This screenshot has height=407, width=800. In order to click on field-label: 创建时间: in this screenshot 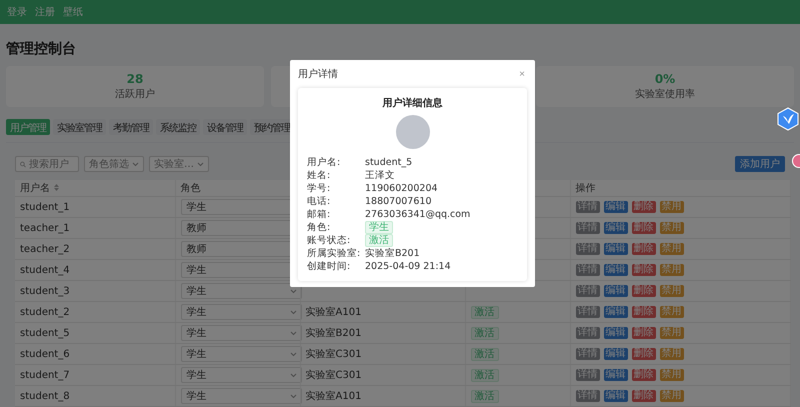, I will do `click(329, 266)`.